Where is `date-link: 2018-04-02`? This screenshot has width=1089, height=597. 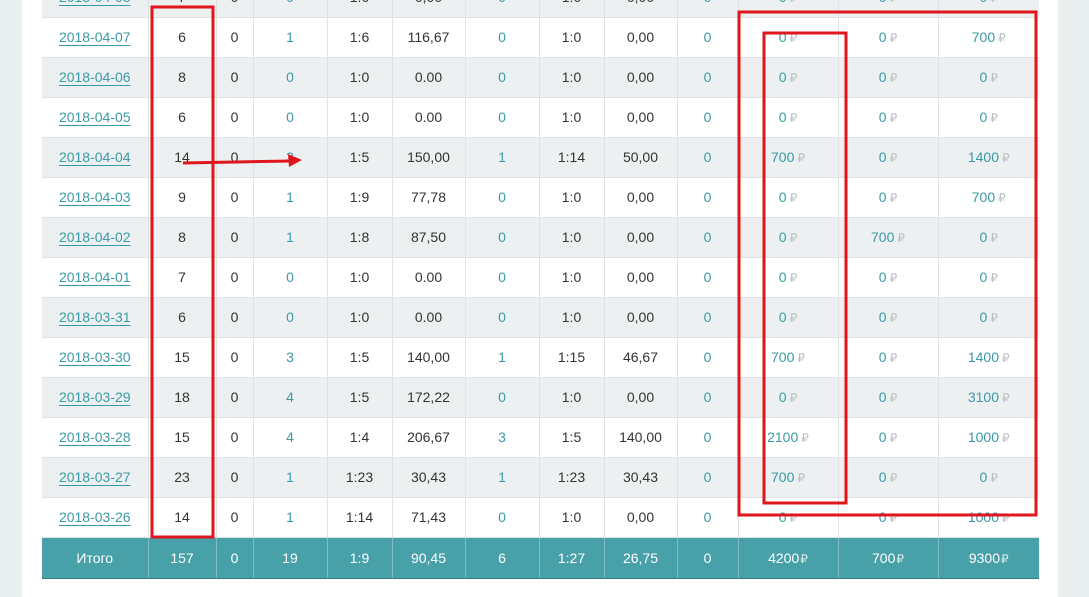
date-link: 2018-04-02 is located at coordinates (95, 237).